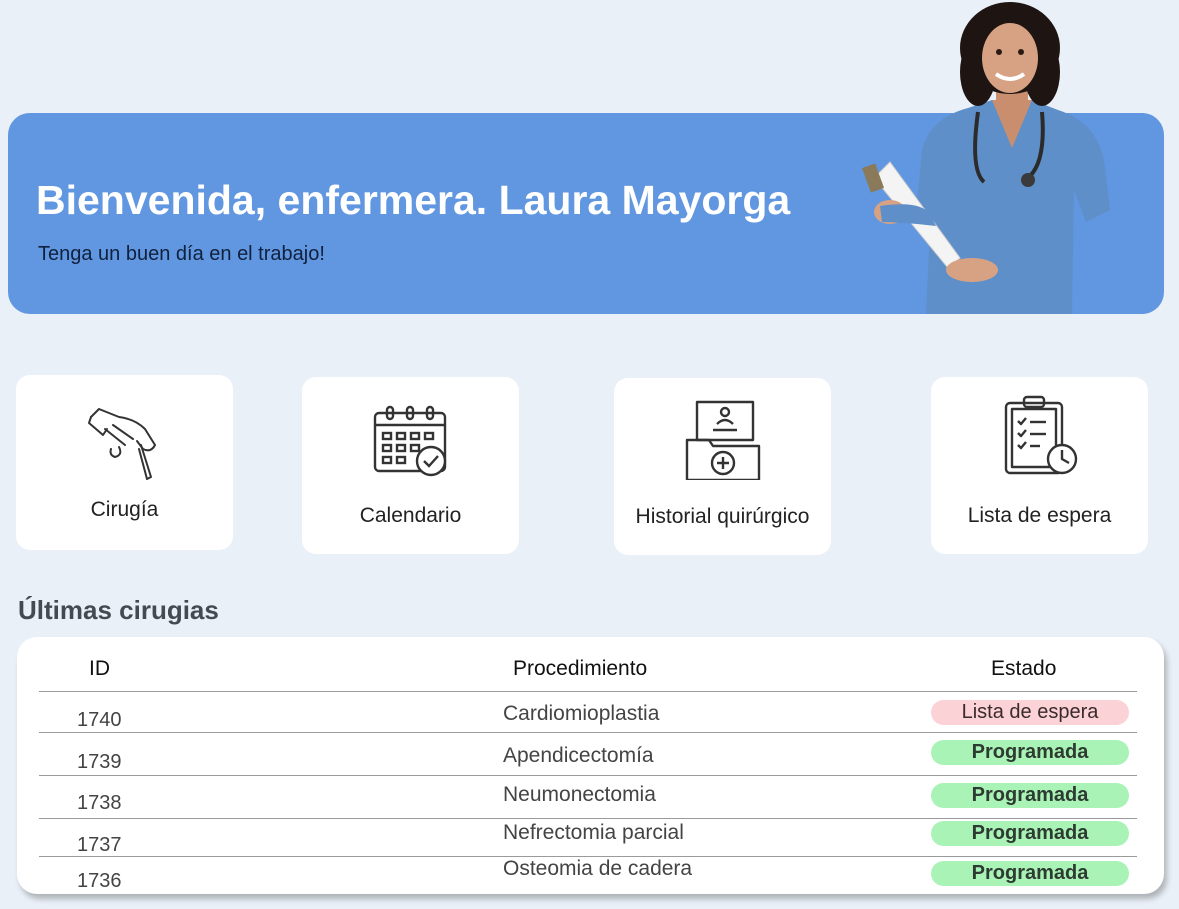 This screenshot has width=1179, height=909. What do you see at coordinates (410, 515) in the screenshot?
I see `card-label: Calendario` at bounding box center [410, 515].